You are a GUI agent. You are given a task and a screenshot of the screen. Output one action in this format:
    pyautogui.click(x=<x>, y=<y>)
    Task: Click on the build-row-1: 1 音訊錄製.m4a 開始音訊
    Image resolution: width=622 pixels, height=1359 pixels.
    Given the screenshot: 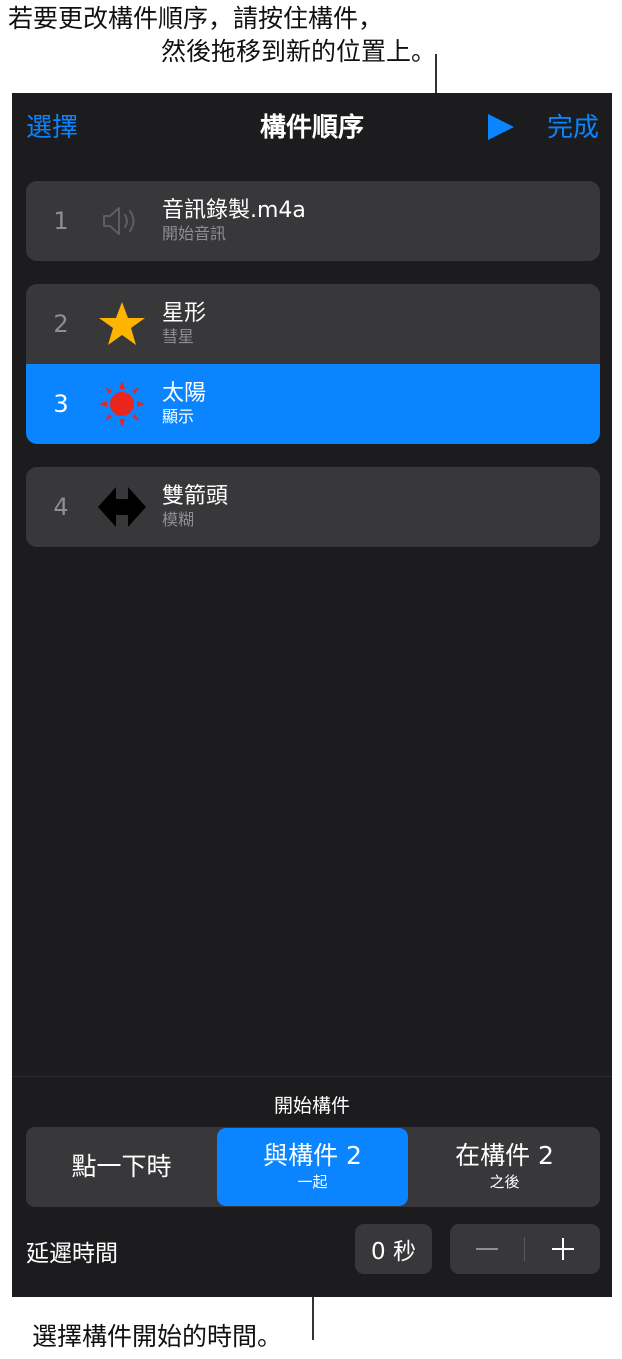 What is the action you would take?
    pyautogui.click(x=313, y=221)
    